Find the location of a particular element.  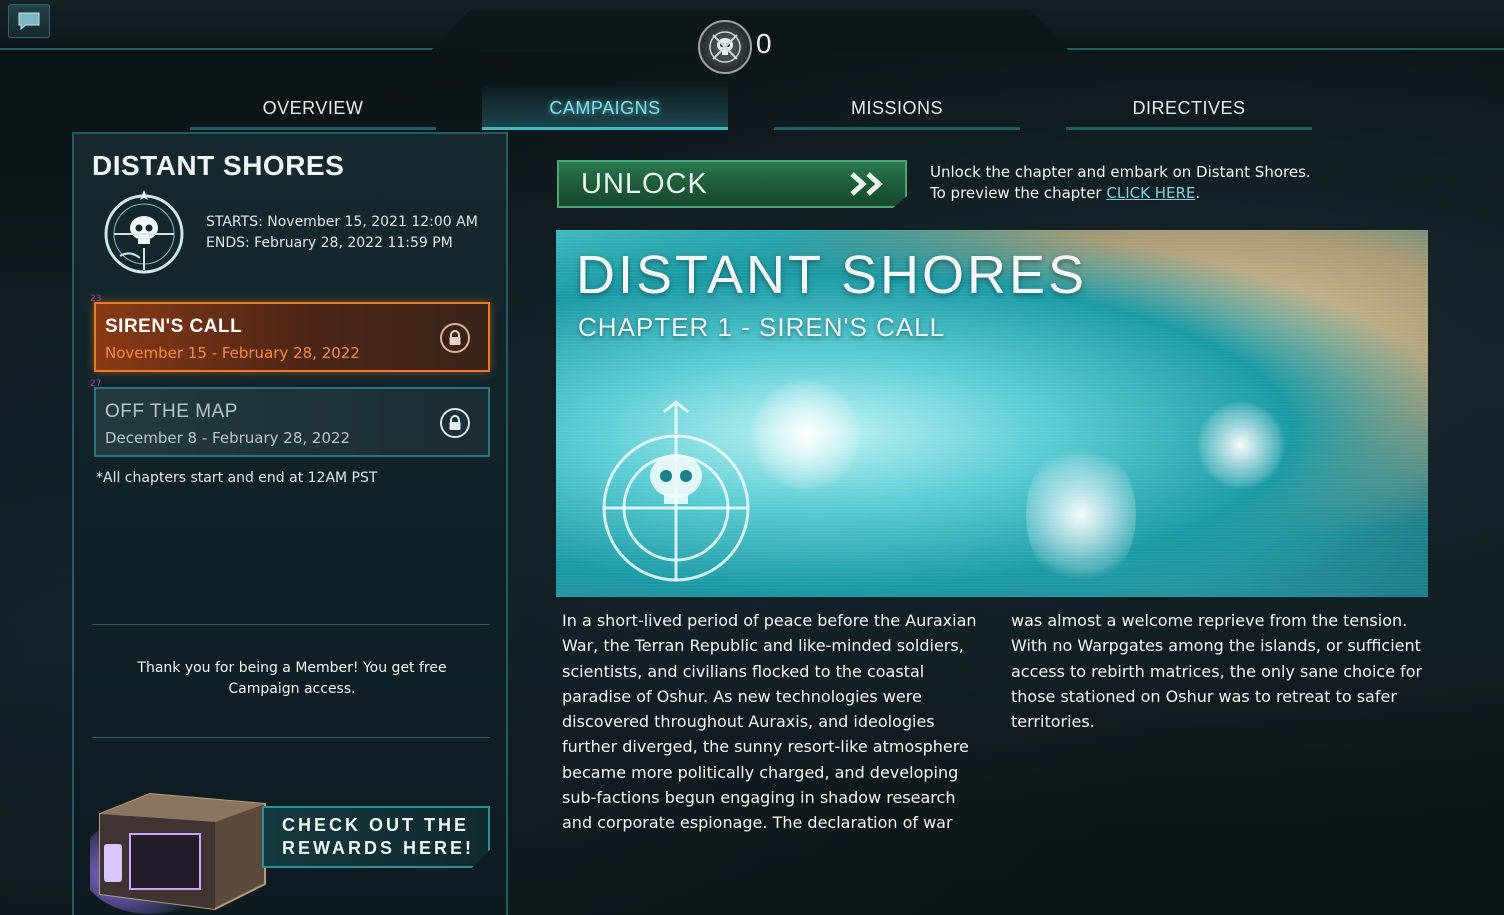

tab-label: OVERVIEW is located at coordinates (313, 107).